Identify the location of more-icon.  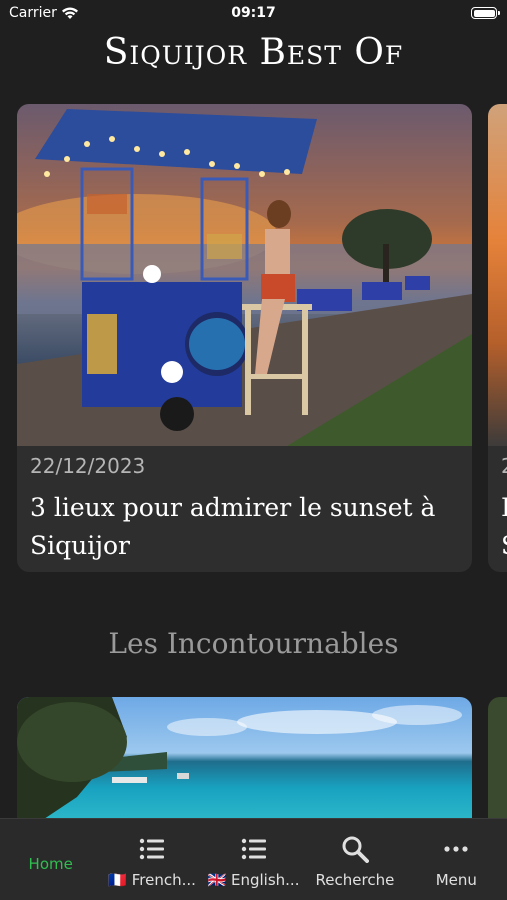
(456, 849).